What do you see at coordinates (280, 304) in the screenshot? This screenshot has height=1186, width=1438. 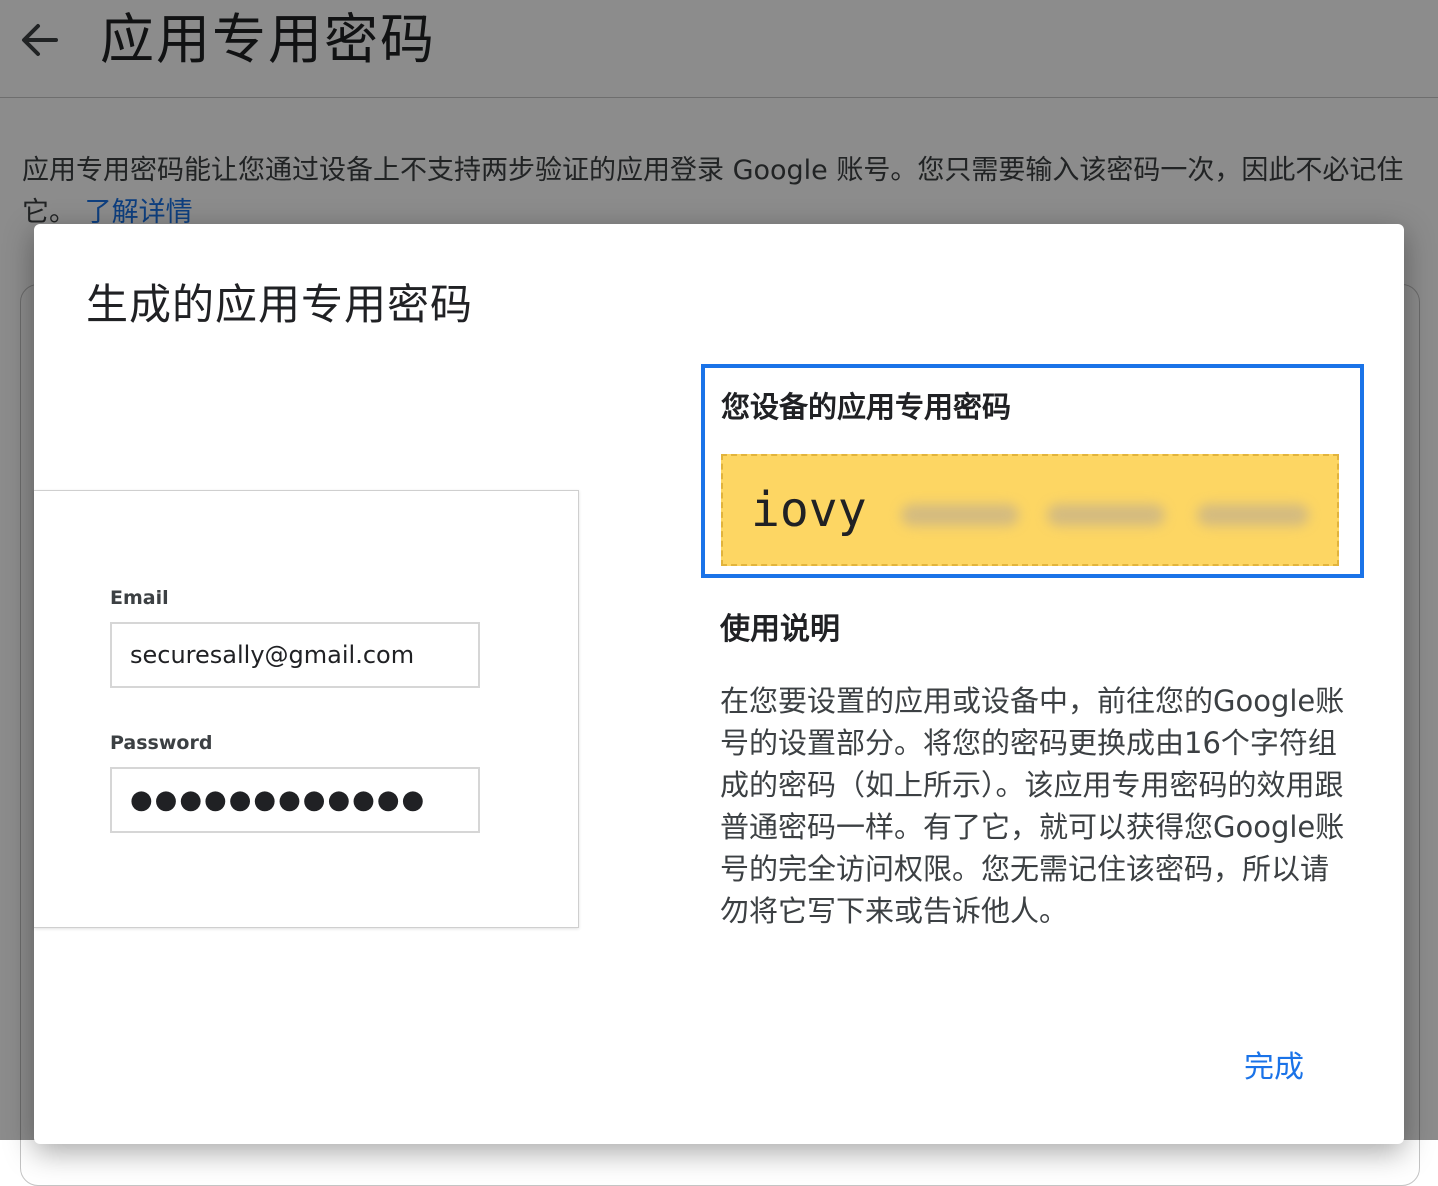 I see `dialog-title: 生成的应用专用密码` at bounding box center [280, 304].